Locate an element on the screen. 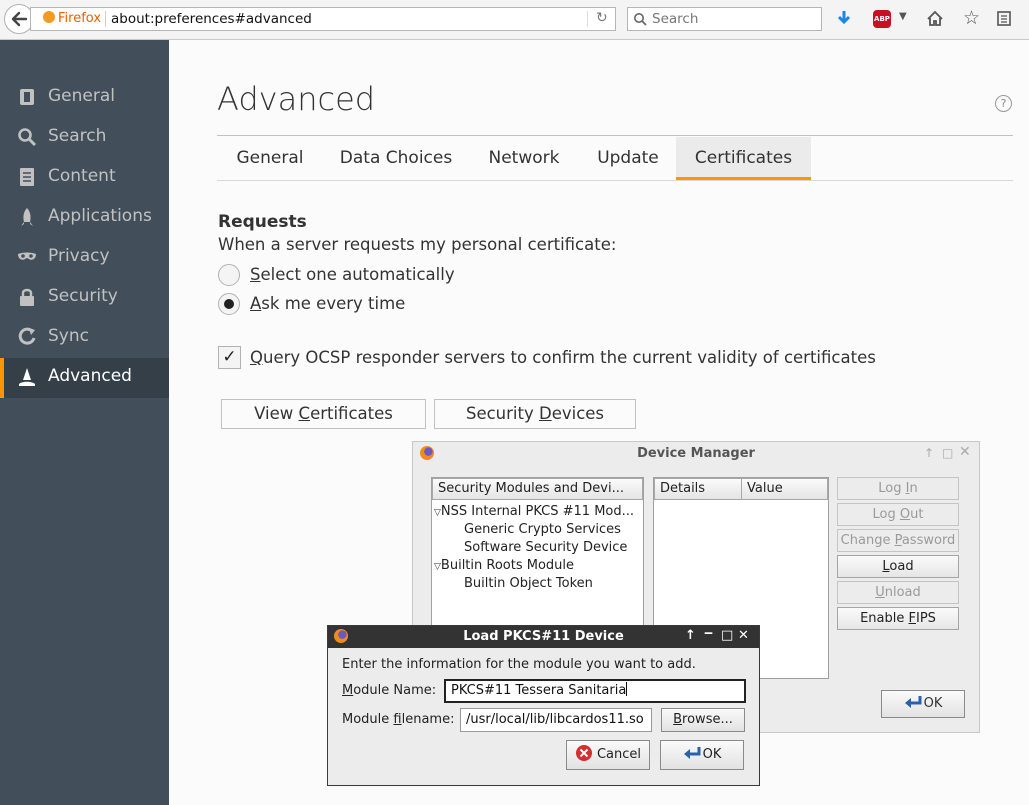 The height and width of the screenshot is (805, 1029). sidebar-item-label: Sync is located at coordinates (68, 336).